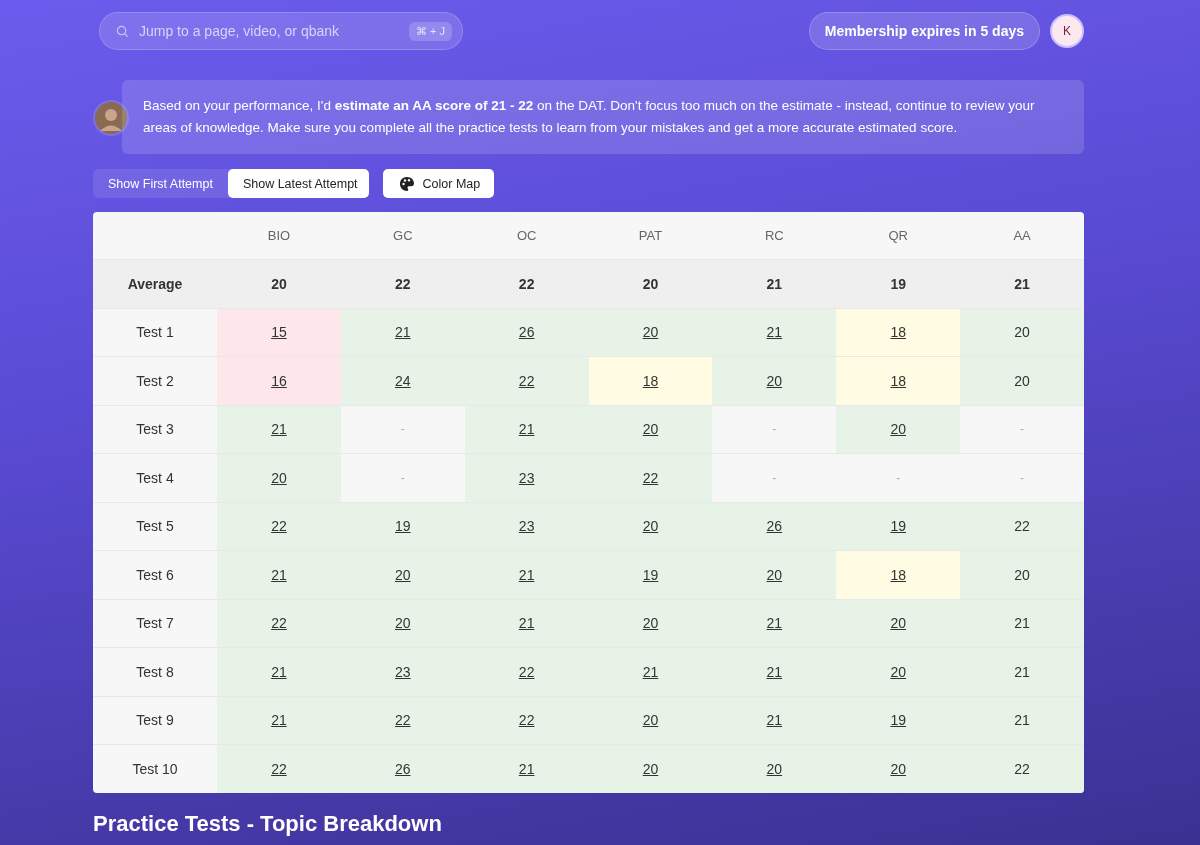 The image size is (1200, 845). I want to click on column-header: PAT, so click(650, 235).